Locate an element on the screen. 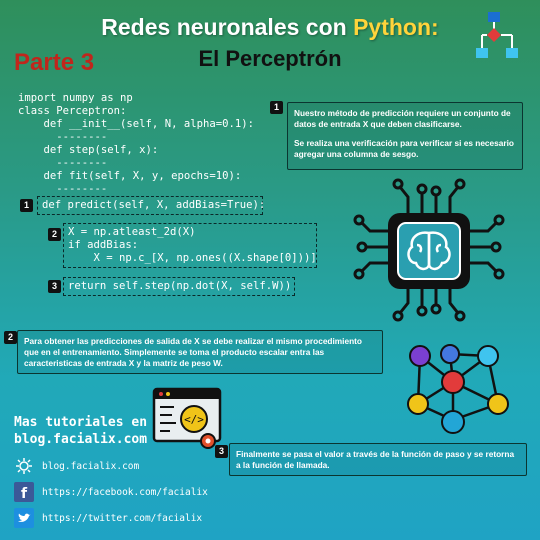 The width and height of the screenshot is (540, 540). code-window-icon: </> is located at coordinates (187, 418).